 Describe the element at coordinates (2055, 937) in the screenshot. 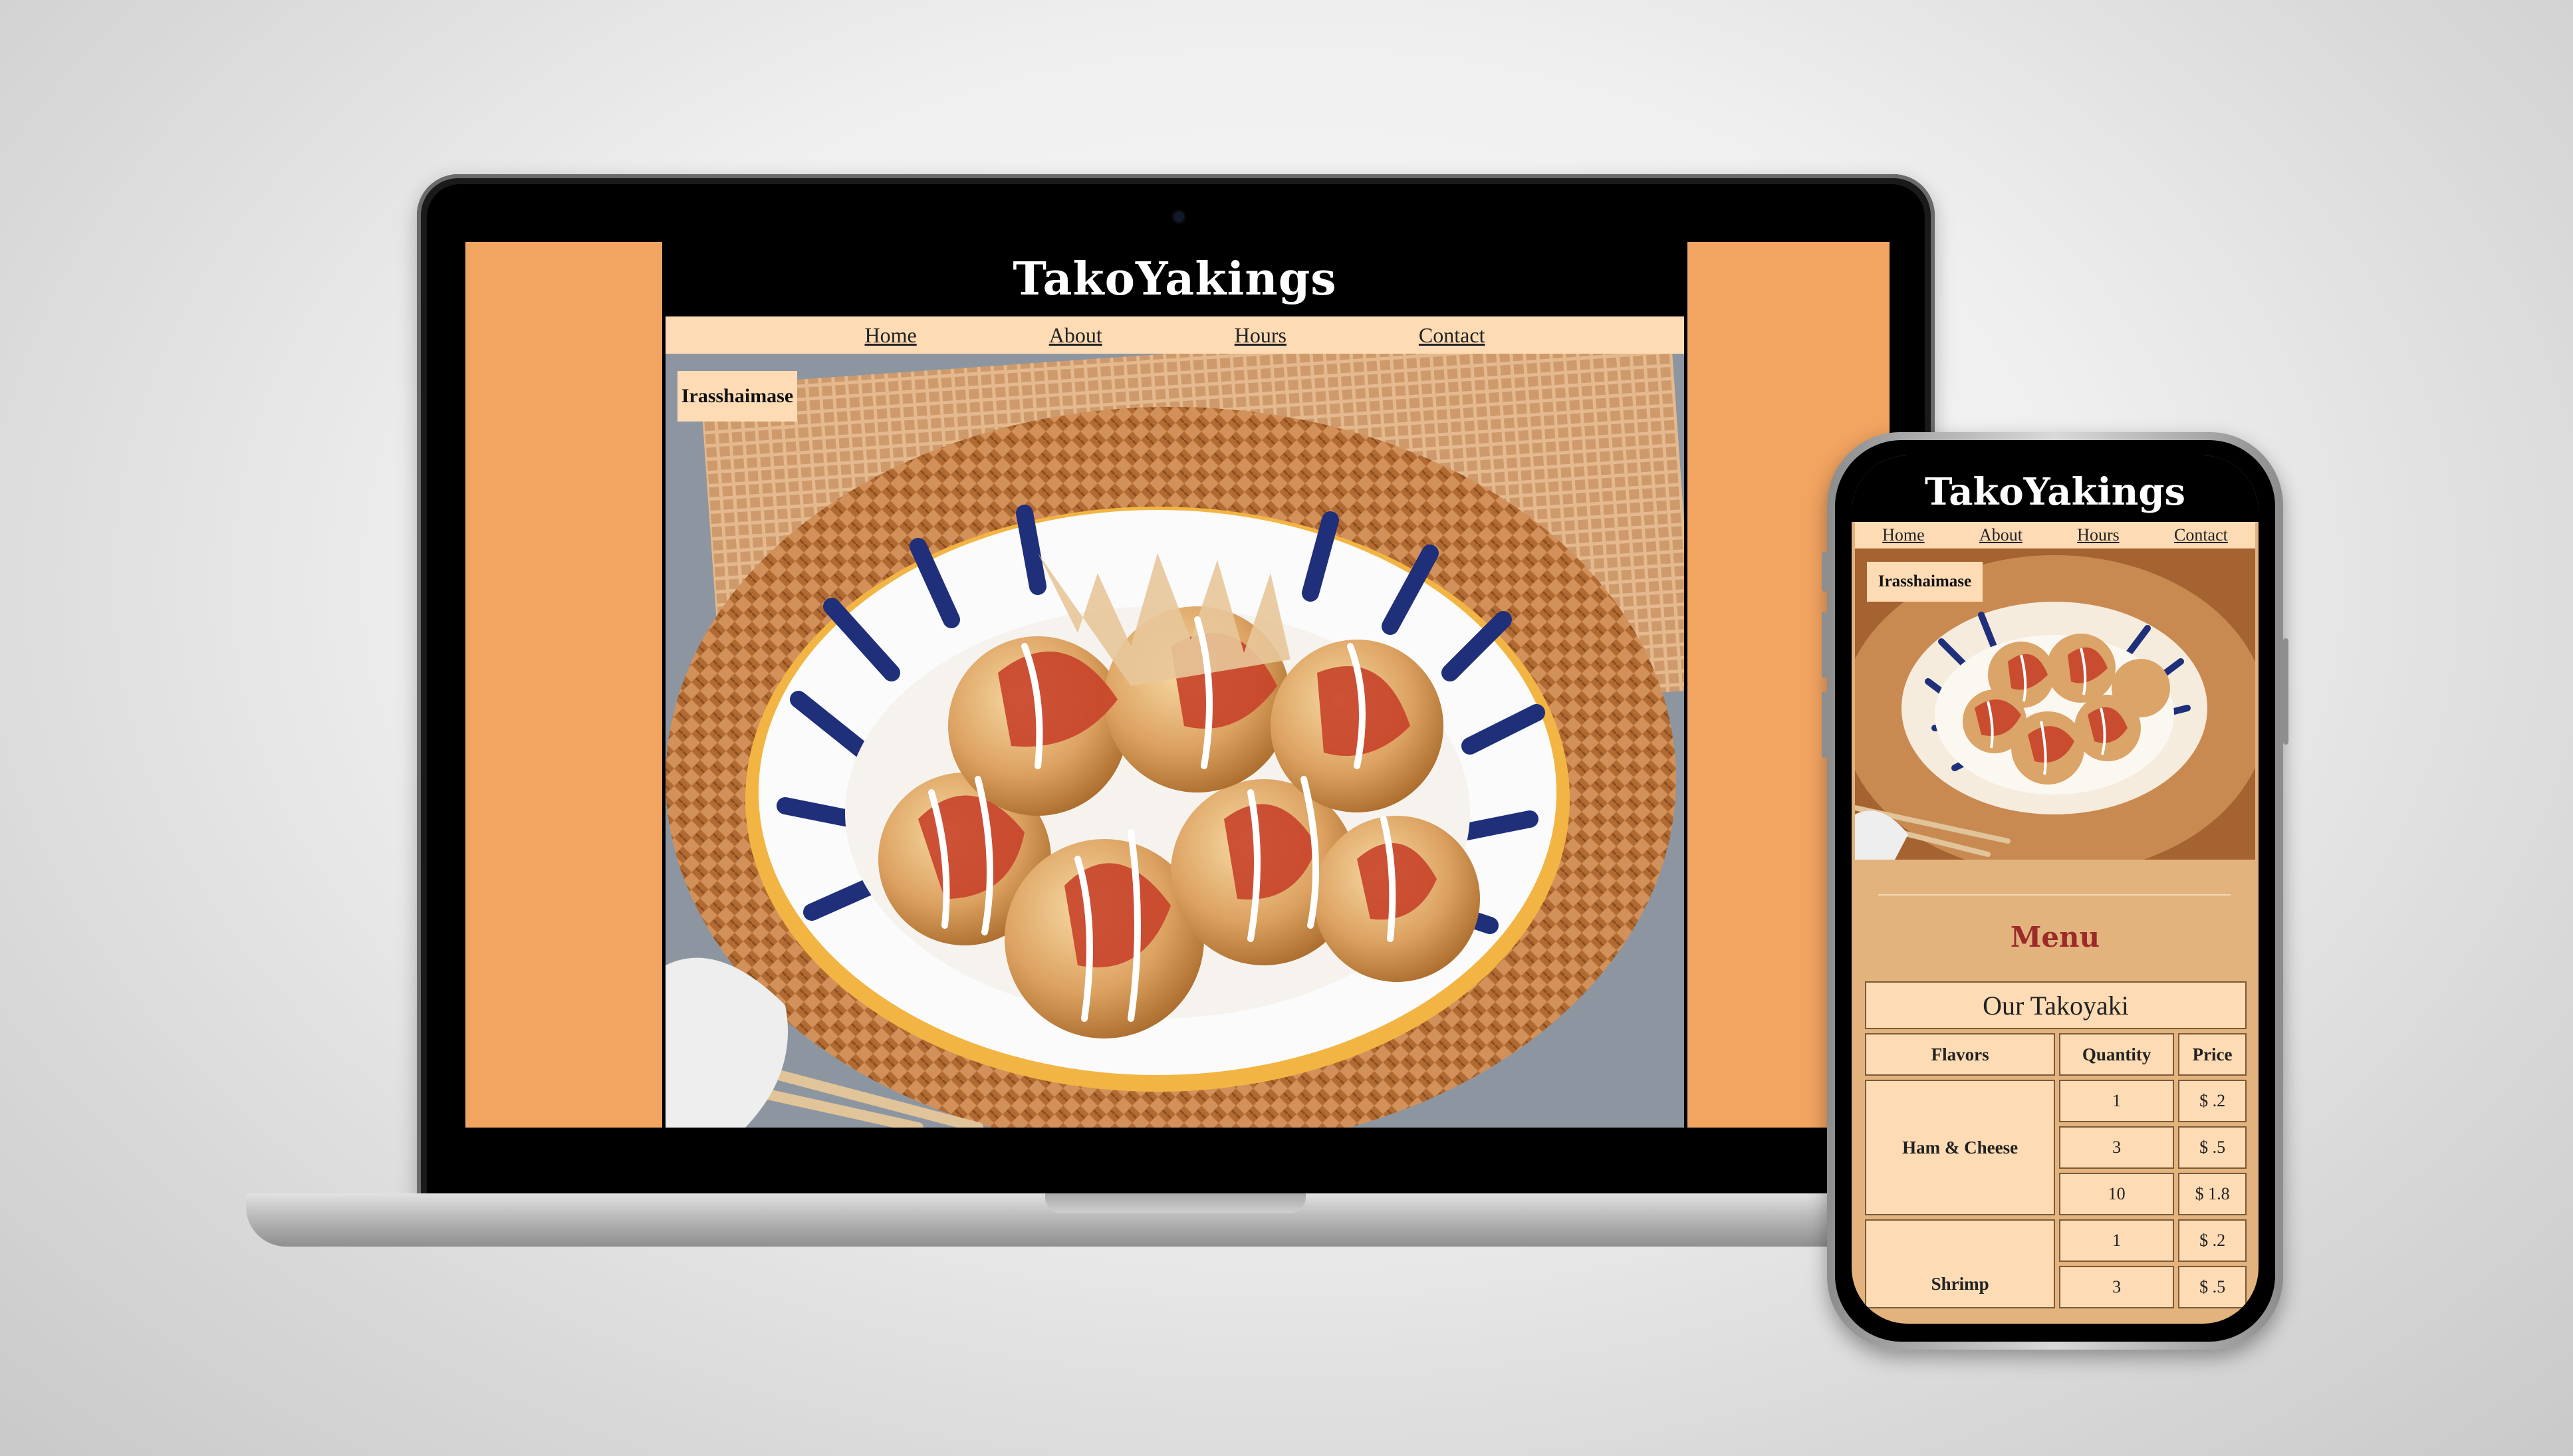

I see `menu-heading: Menu` at that location.